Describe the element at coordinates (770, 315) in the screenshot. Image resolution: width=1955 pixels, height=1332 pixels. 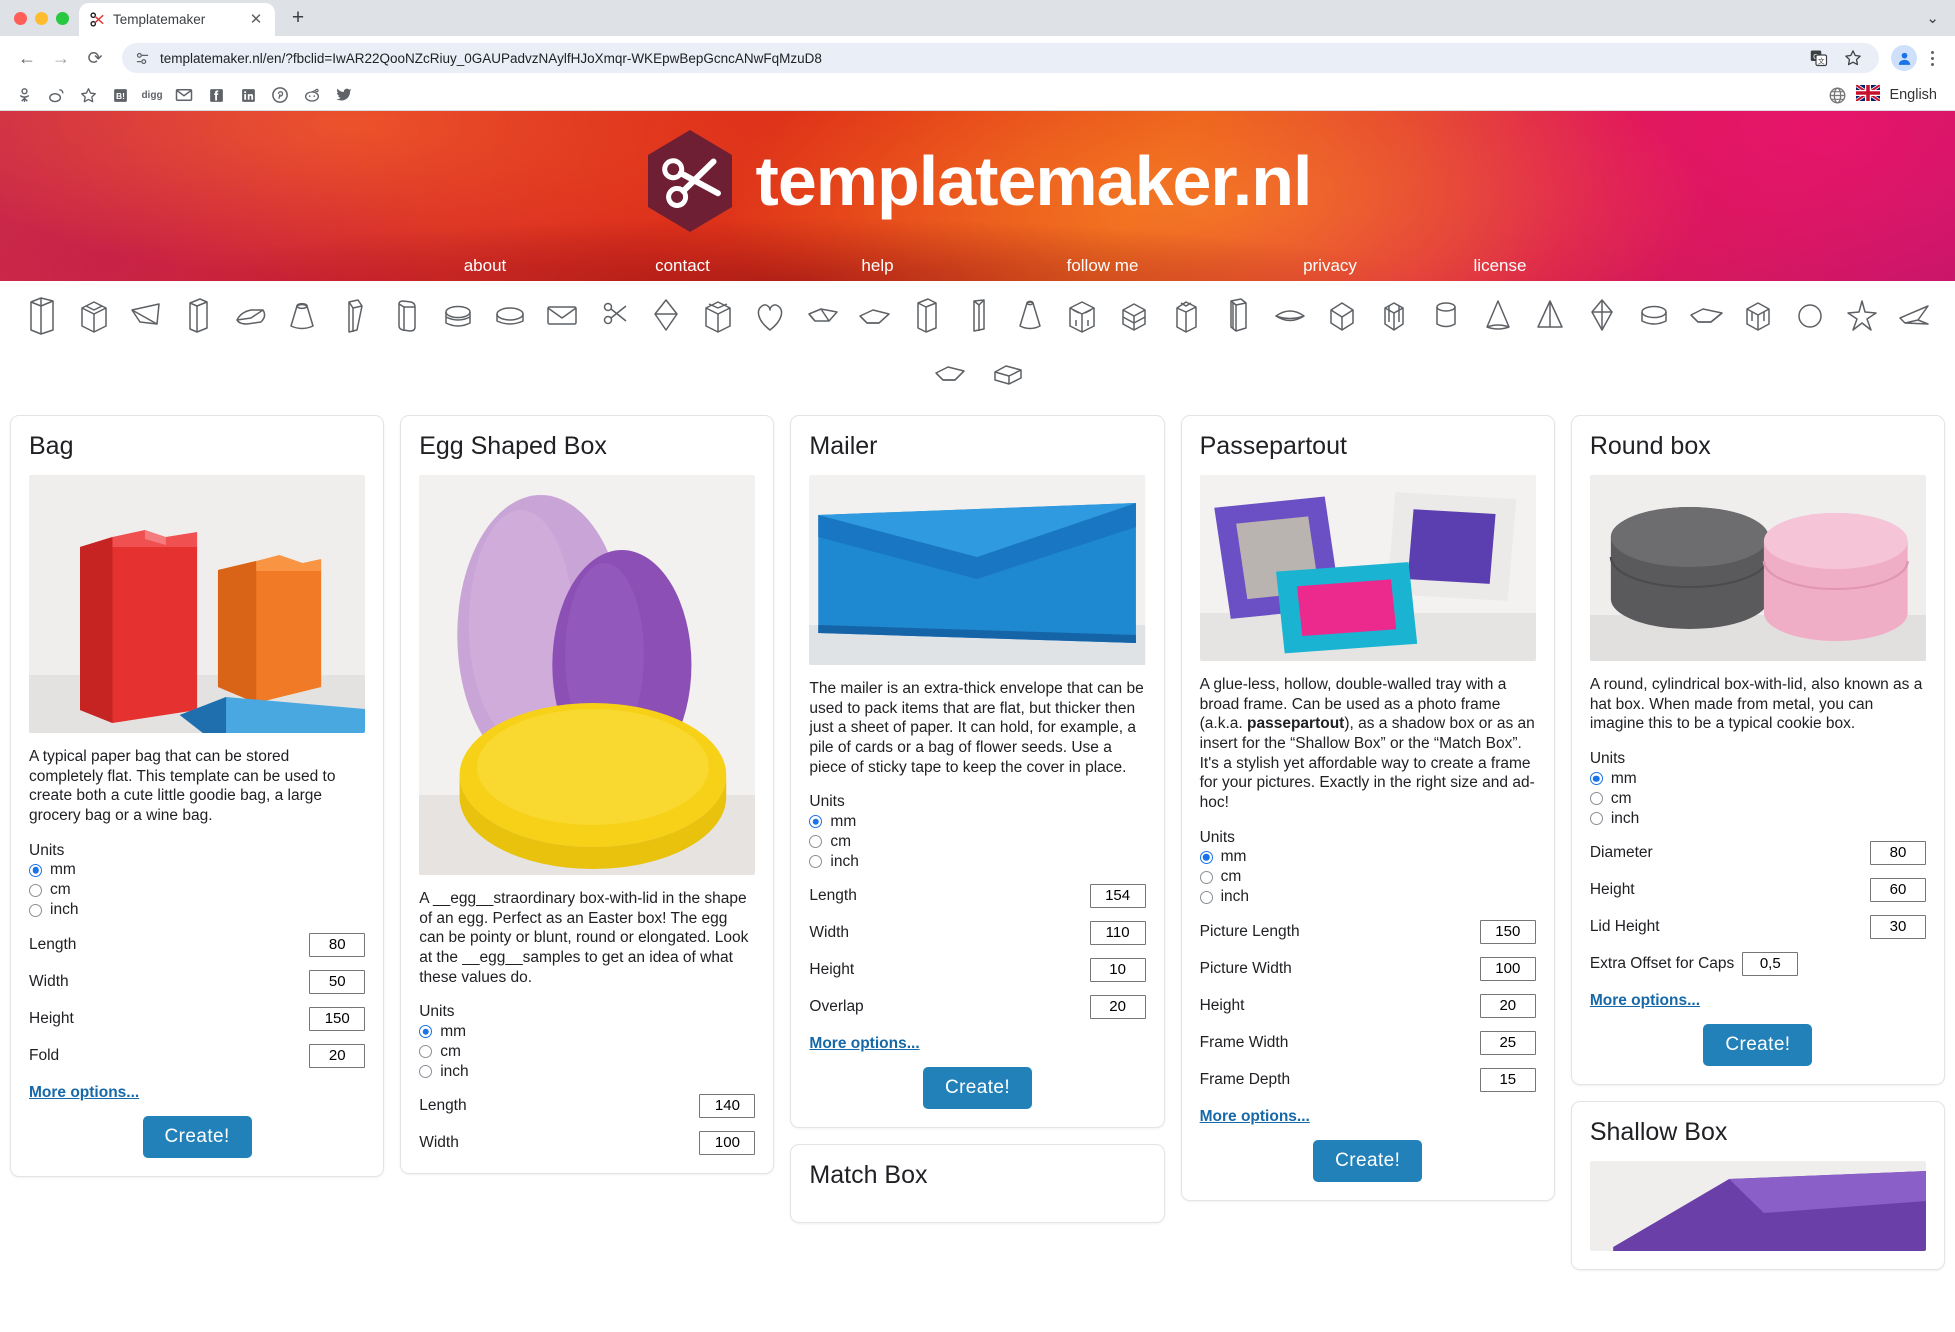
I see `heart-shape-icon` at that location.